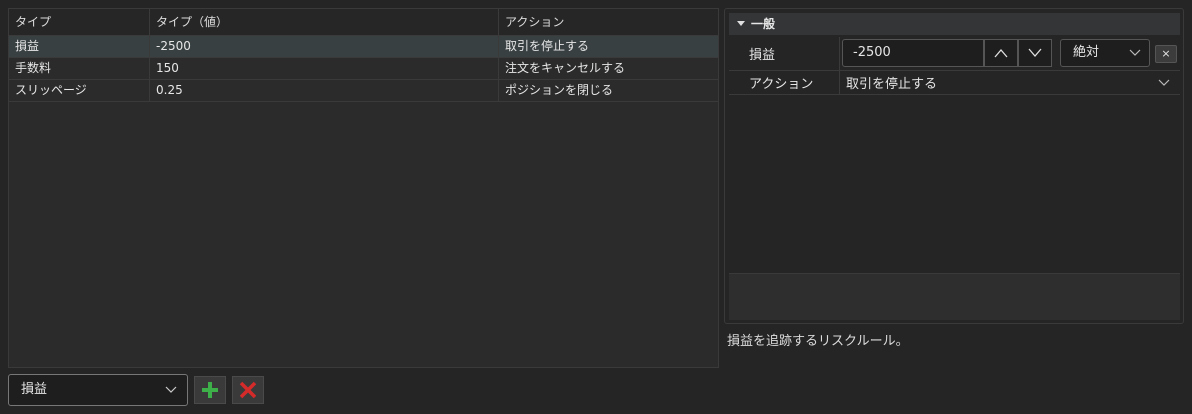 This screenshot has width=1192, height=414. I want to click on property-value-pnl: -2500 絶対 ×, so click(1009, 53).